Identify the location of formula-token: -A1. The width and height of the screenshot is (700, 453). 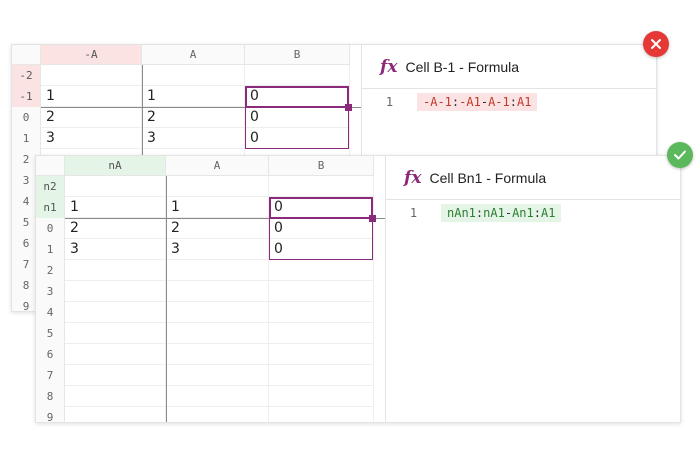
(470, 102).